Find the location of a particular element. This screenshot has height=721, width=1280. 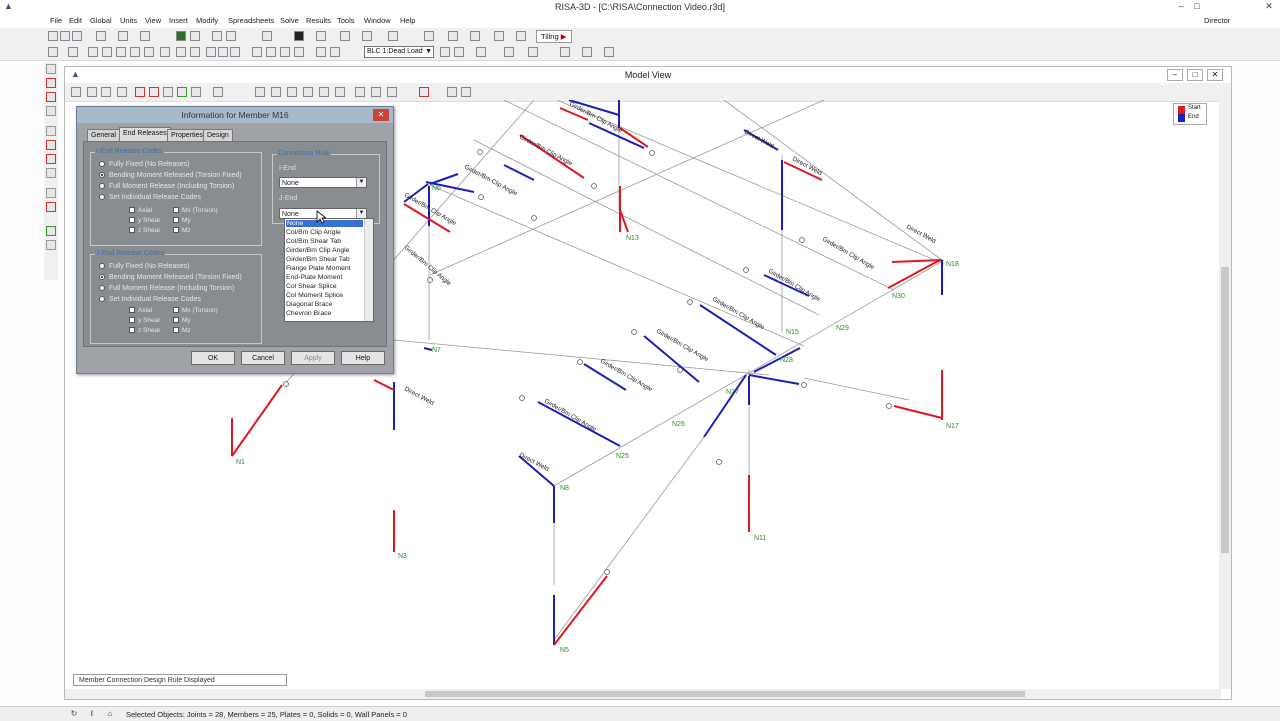

snap-icon: ↻ is located at coordinates (74, 714).